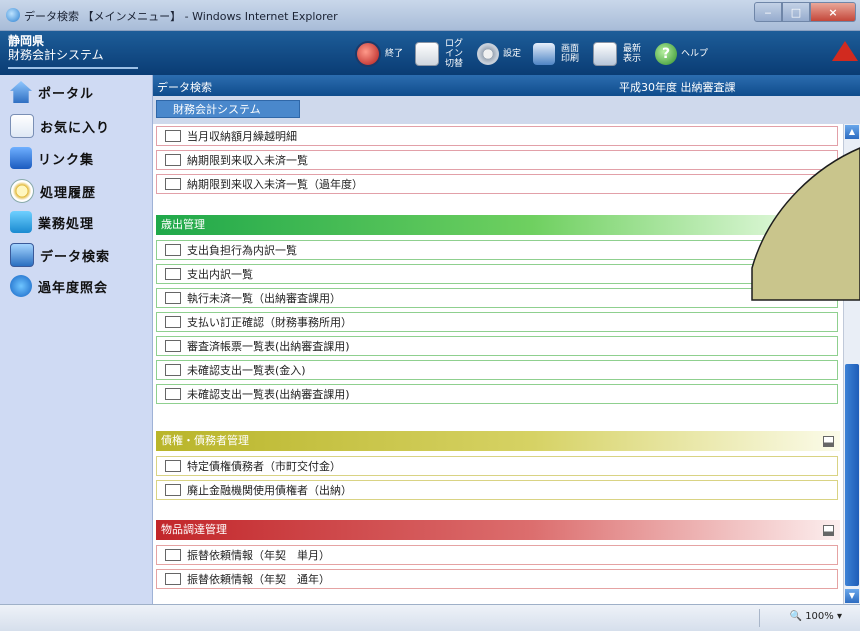 This screenshot has height=631, width=860. What do you see at coordinates (852, 596) in the screenshot?
I see `scroll-down-icon: ▼` at bounding box center [852, 596].